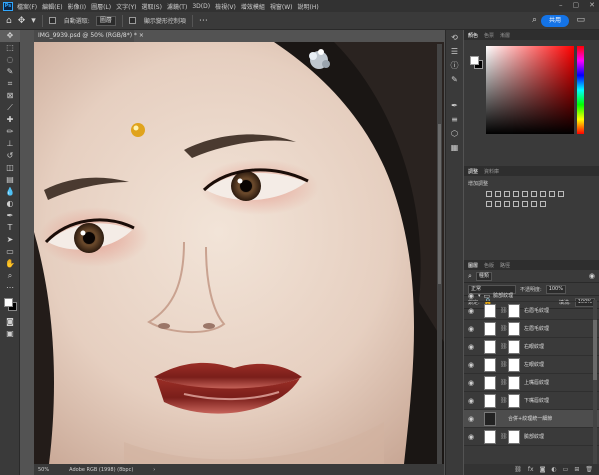 The width and height of the screenshot is (599, 475). I want to click on hand-tool-icon: ✋, so click(10, 264).